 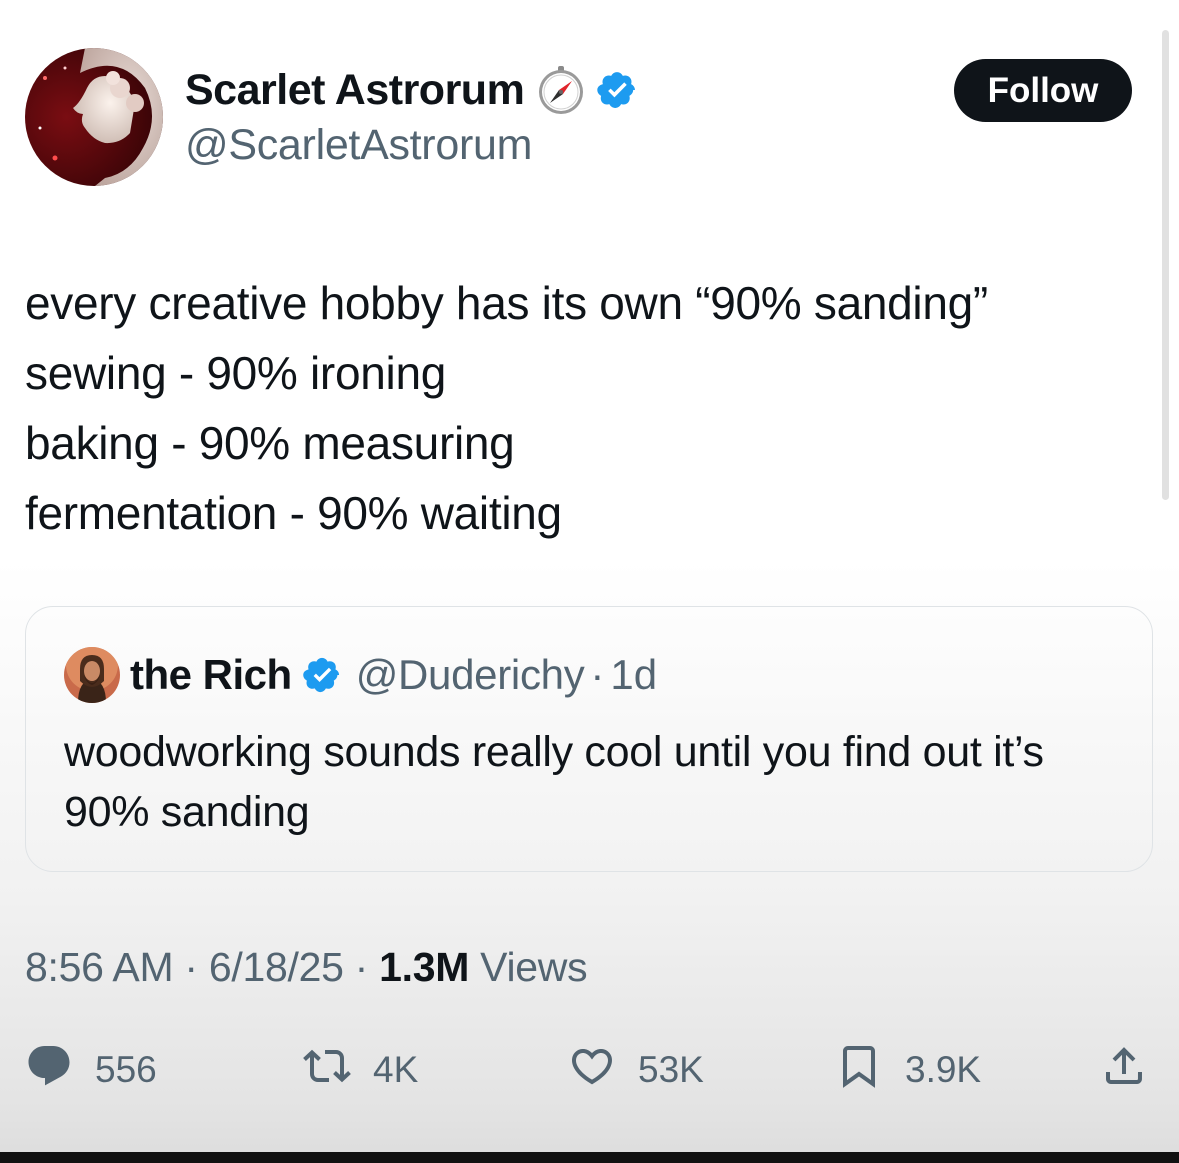 I want to click on views-count: 1.3M, so click(x=424, y=967).